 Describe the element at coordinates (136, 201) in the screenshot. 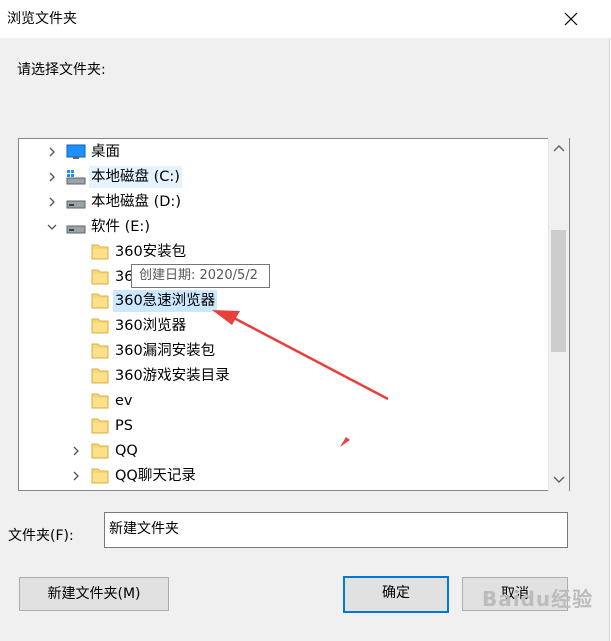

I see `tree-item-label: 本地磁盘 (D:)` at that location.